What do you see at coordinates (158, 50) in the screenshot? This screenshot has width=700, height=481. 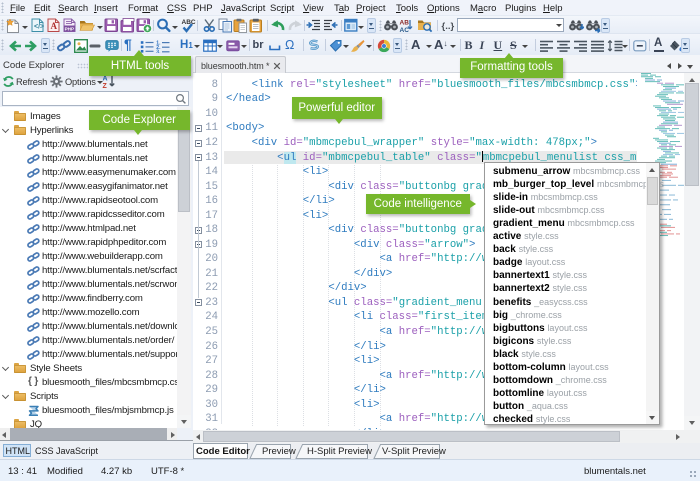 I see `svg-text: 3.` at bounding box center [158, 50].